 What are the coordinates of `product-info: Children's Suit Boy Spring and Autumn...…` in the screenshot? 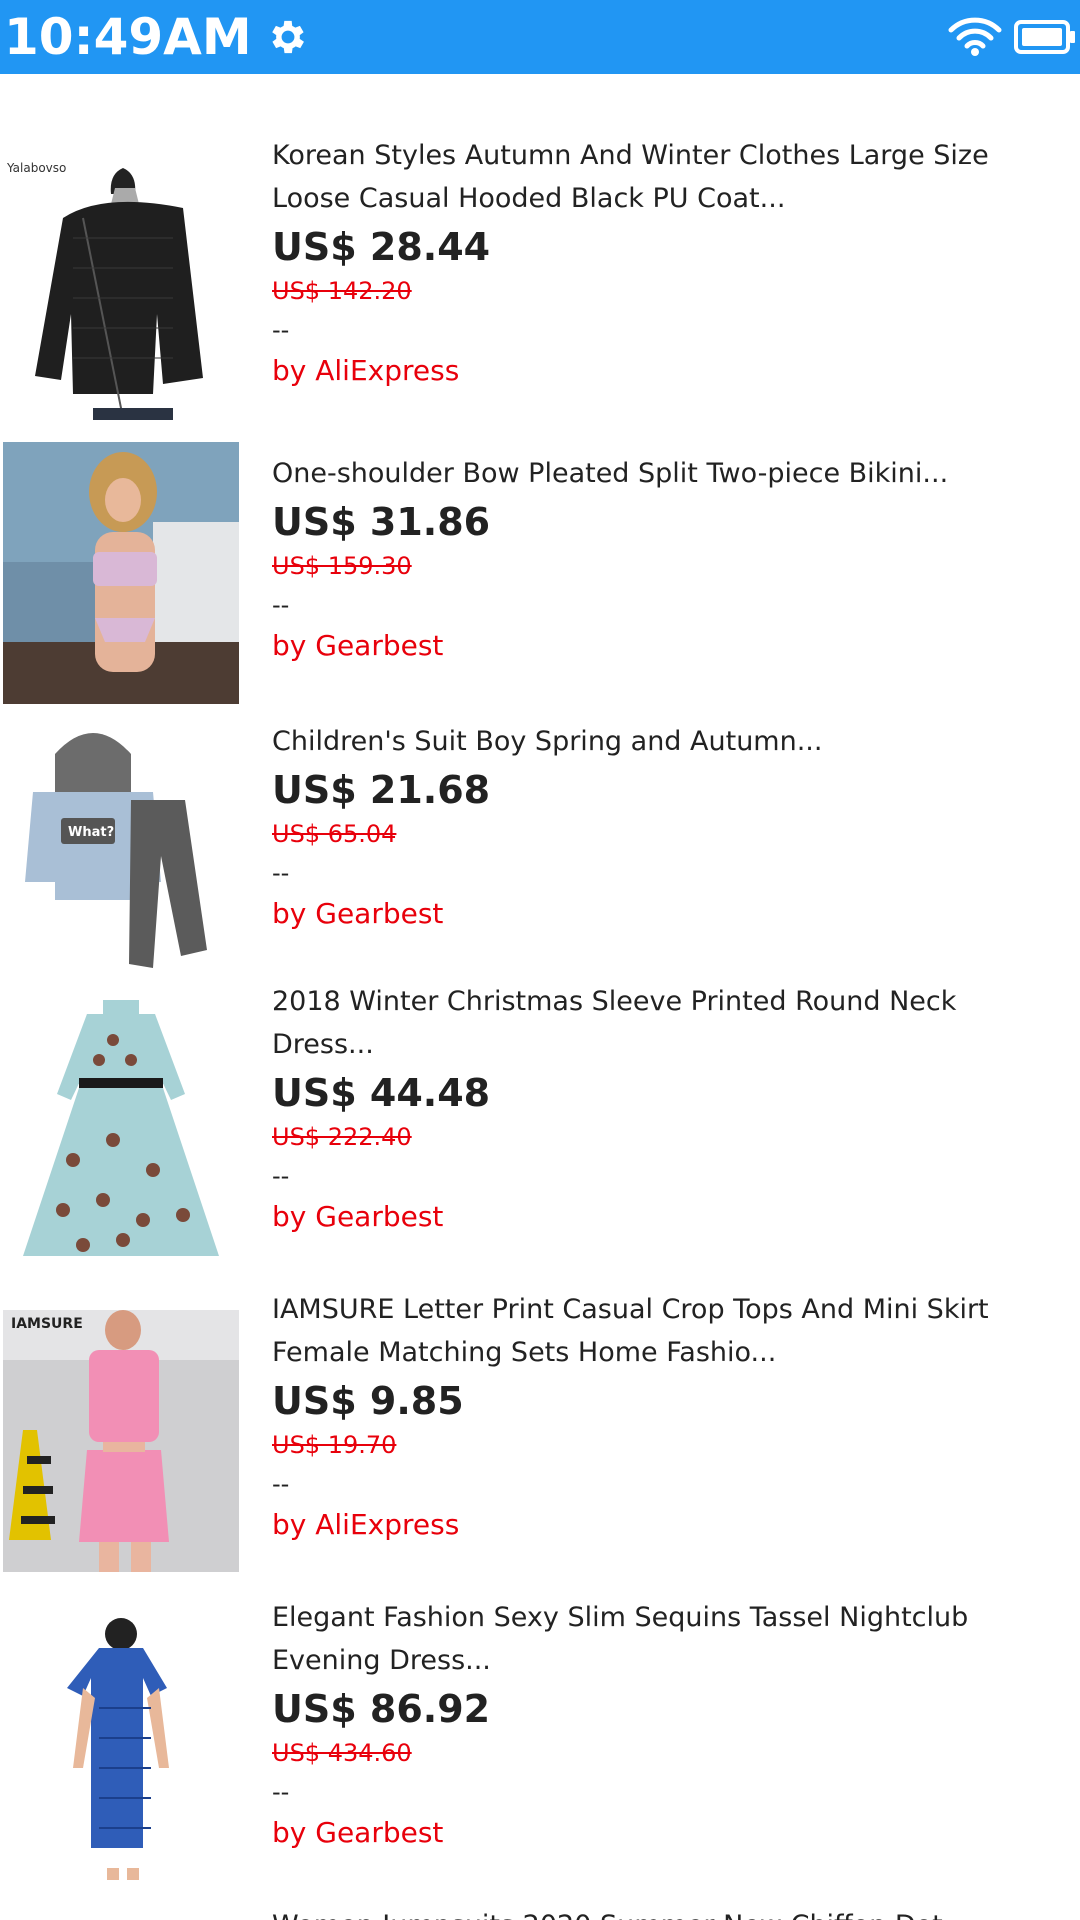 It's located at (667, 827).